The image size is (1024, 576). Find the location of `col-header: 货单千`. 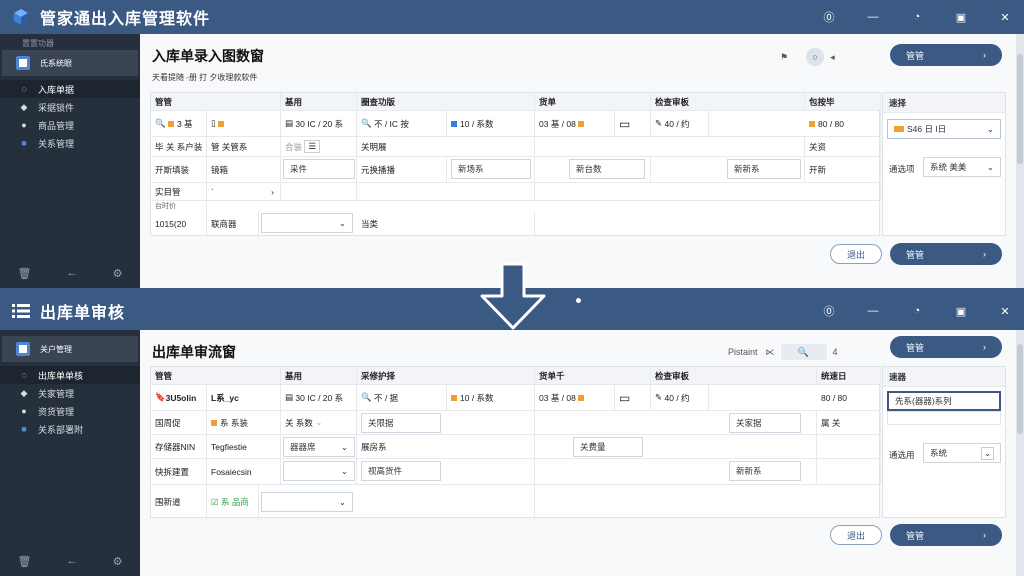

col-header: 货单千 is located at coordinates (593, 375).